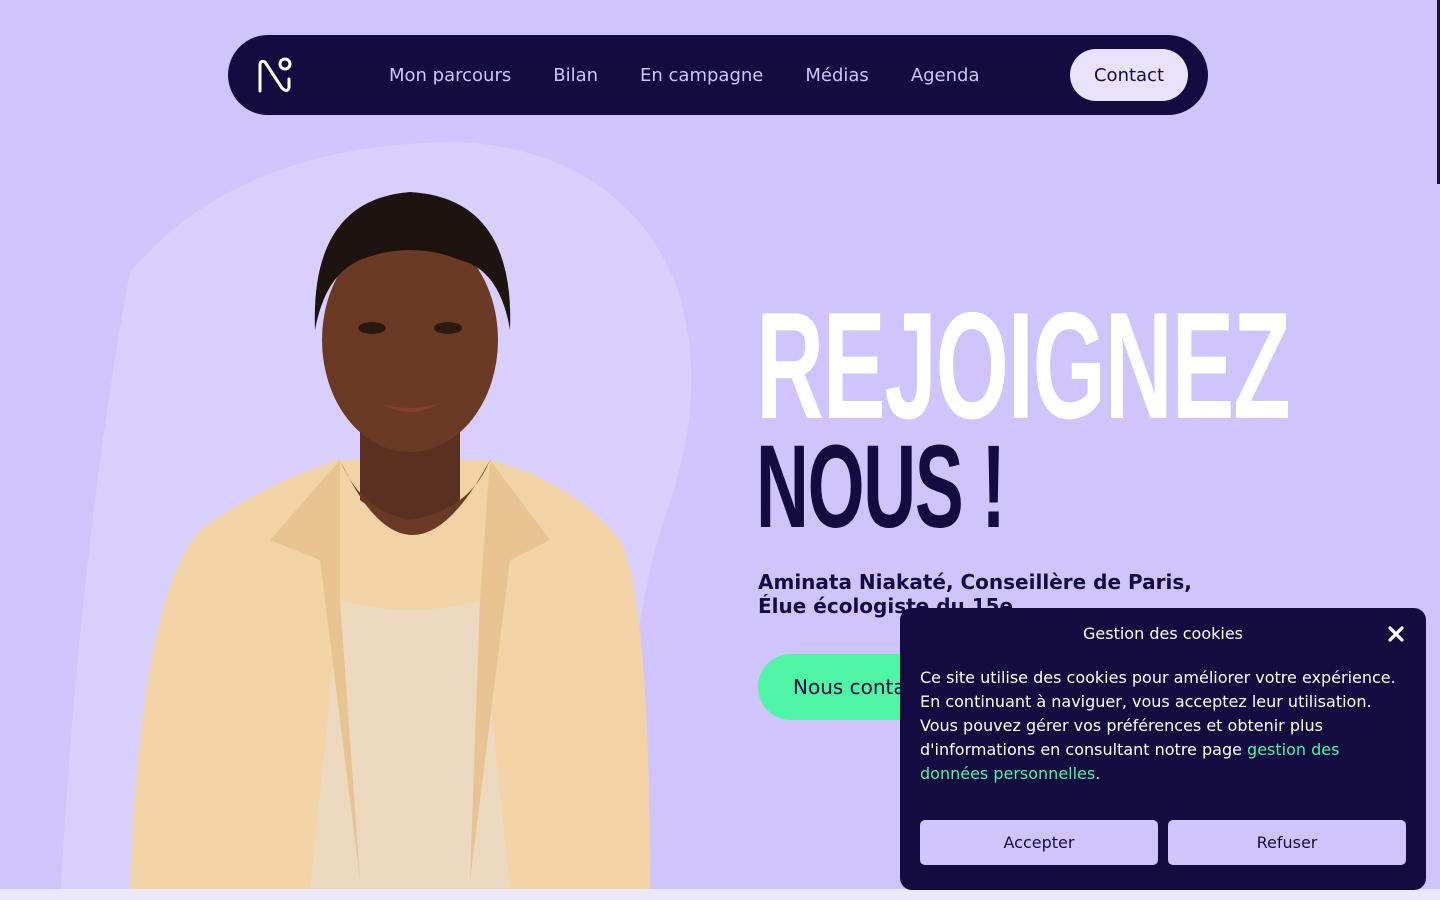 This screenshot has width=1440, height=900. What do you see at coordinates (1438, 450) in the screenshot?
I see `page-scrollbar` at bounding box center [1438, 450].